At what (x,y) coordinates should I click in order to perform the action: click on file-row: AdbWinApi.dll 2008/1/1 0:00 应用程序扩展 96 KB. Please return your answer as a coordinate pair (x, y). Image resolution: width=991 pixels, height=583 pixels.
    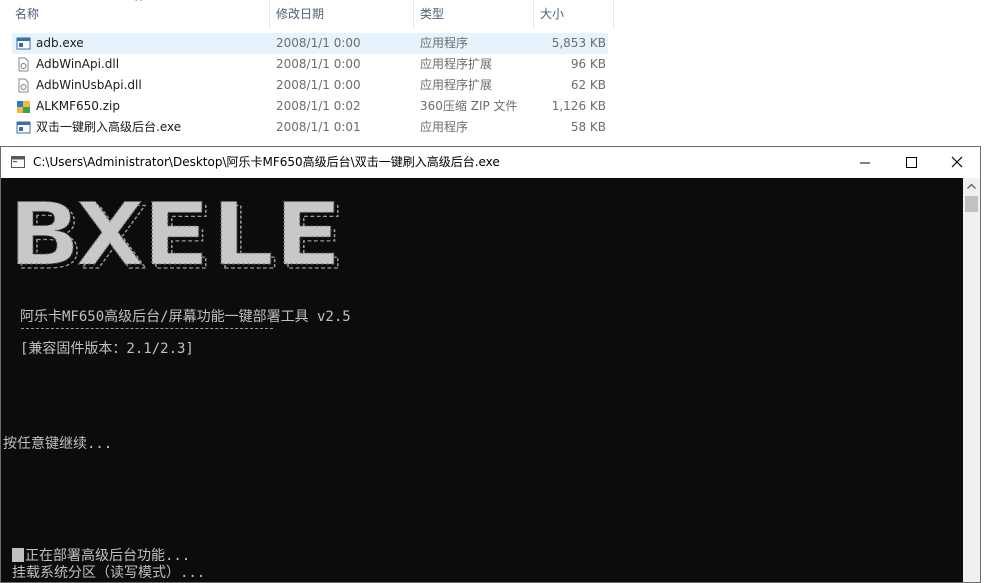
    Looking at the image, I should click on (310, 64).